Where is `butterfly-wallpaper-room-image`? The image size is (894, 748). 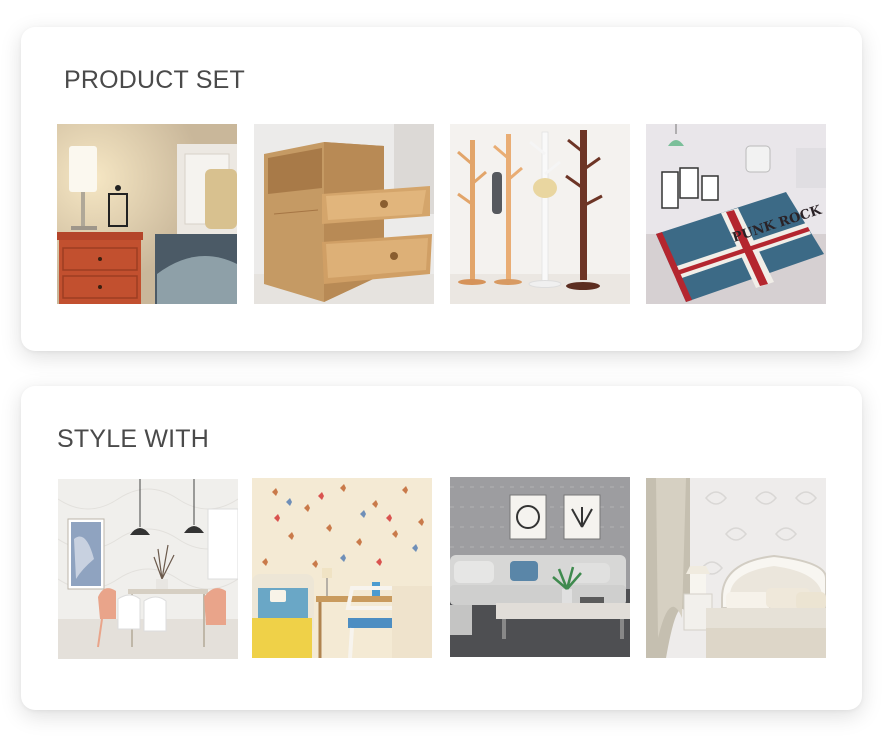 butterfly-wallpaper-room-image is located at coordinates (342, 568).